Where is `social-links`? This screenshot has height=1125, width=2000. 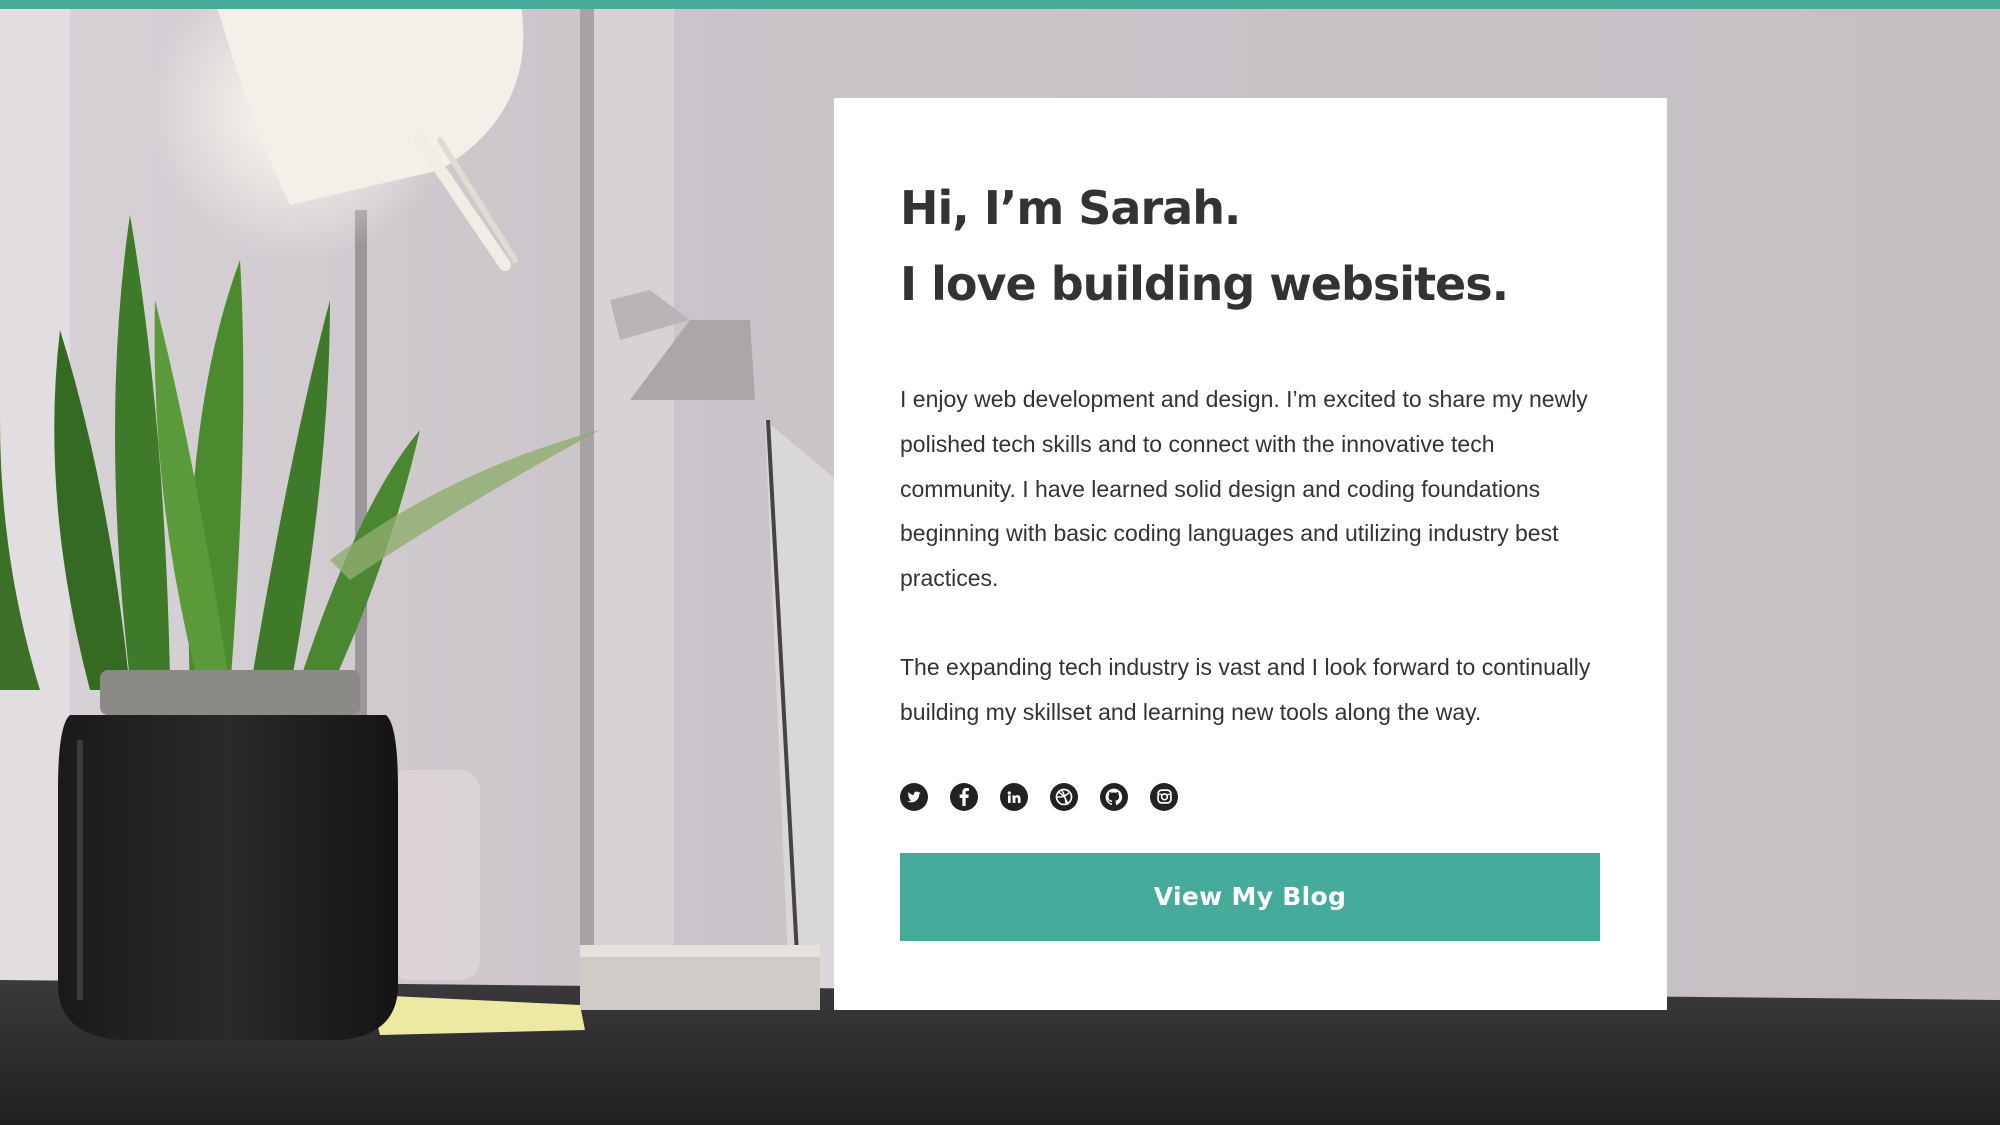
social-links is located at coordinates (1250, 797).